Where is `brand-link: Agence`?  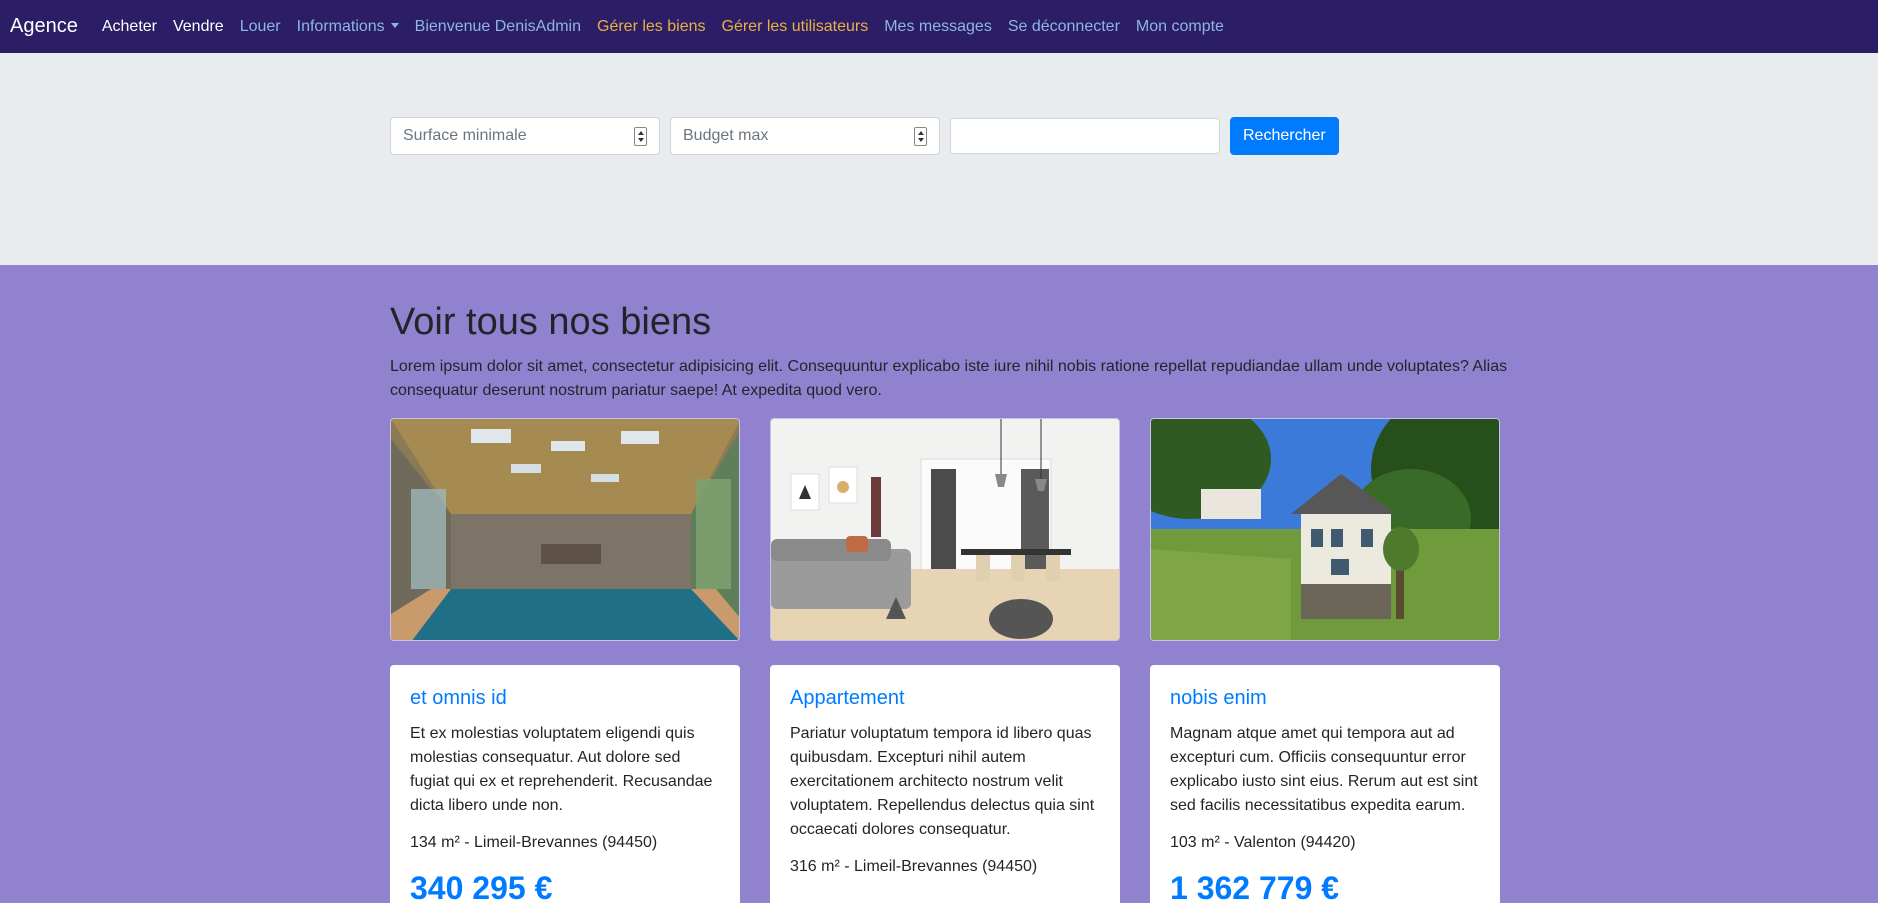
brand-link: Agence is located at coordinates (44, 26).